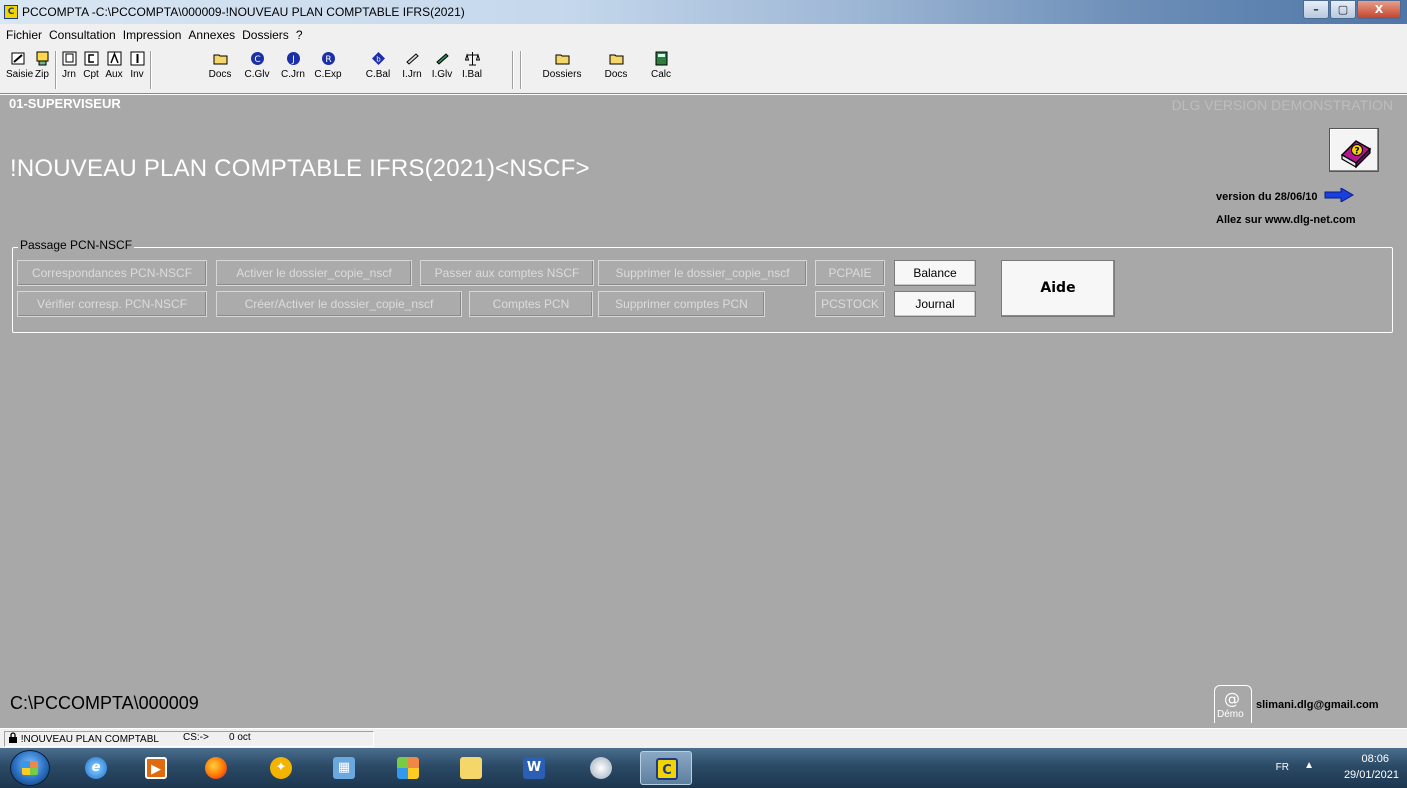 The height and width of the screenshot is (788, 1407). I want to click on toolbar-zip-button: Zip, so click(42, 71).